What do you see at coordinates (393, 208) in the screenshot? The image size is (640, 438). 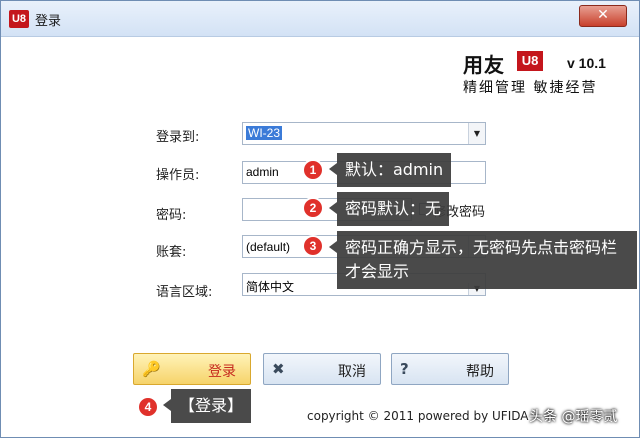 I see `callout-password-text: 密码默认：无` at bounding box center [393, 208].